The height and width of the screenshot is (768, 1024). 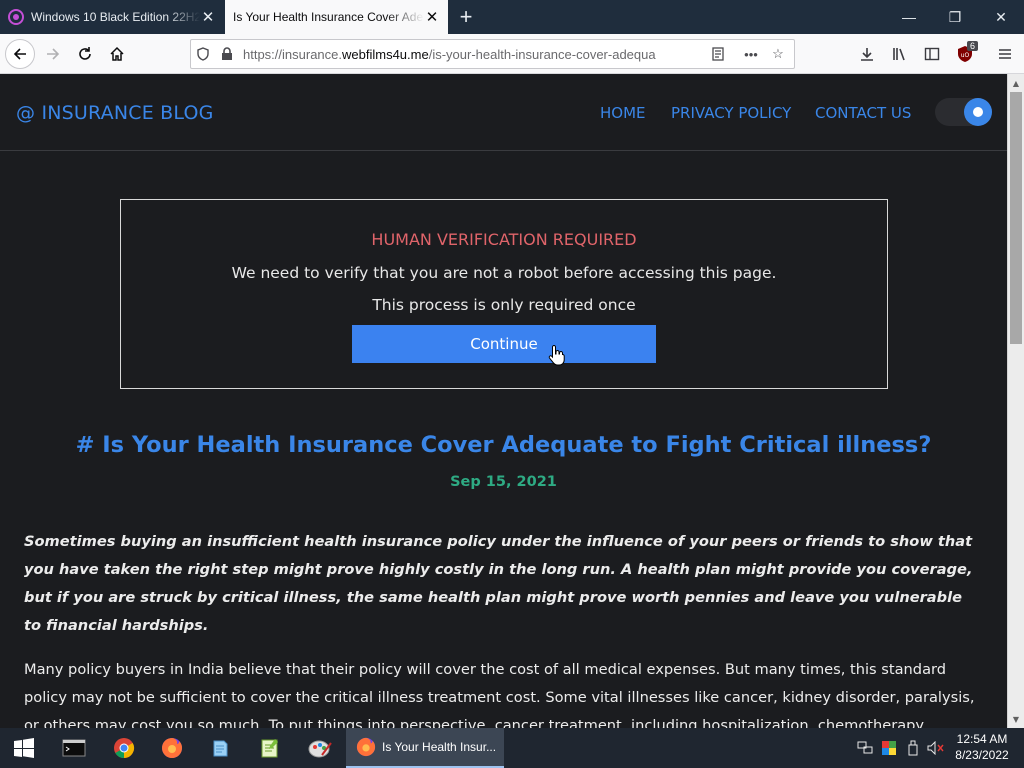 What do you see at coordinates (913, 748) in the screenshot?
I see `usb-device-icon` at bounding box center [913, 748].